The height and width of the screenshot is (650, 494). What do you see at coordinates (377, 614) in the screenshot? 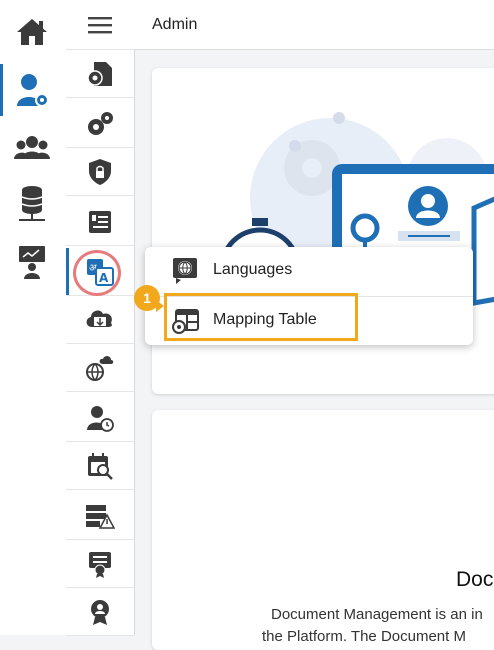
I see `card-description: Document Management is an in` at bounding box center [377, 614].